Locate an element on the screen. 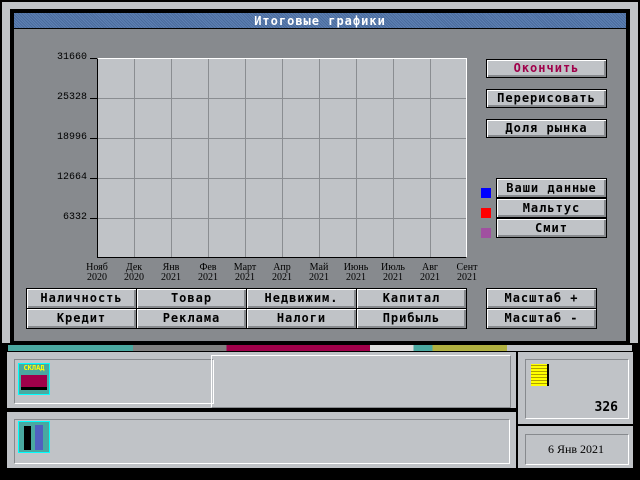 Image resolution: width=640 pixels, height=480 pixels. capital-button: Капитал is located at coordinates (411, 298).